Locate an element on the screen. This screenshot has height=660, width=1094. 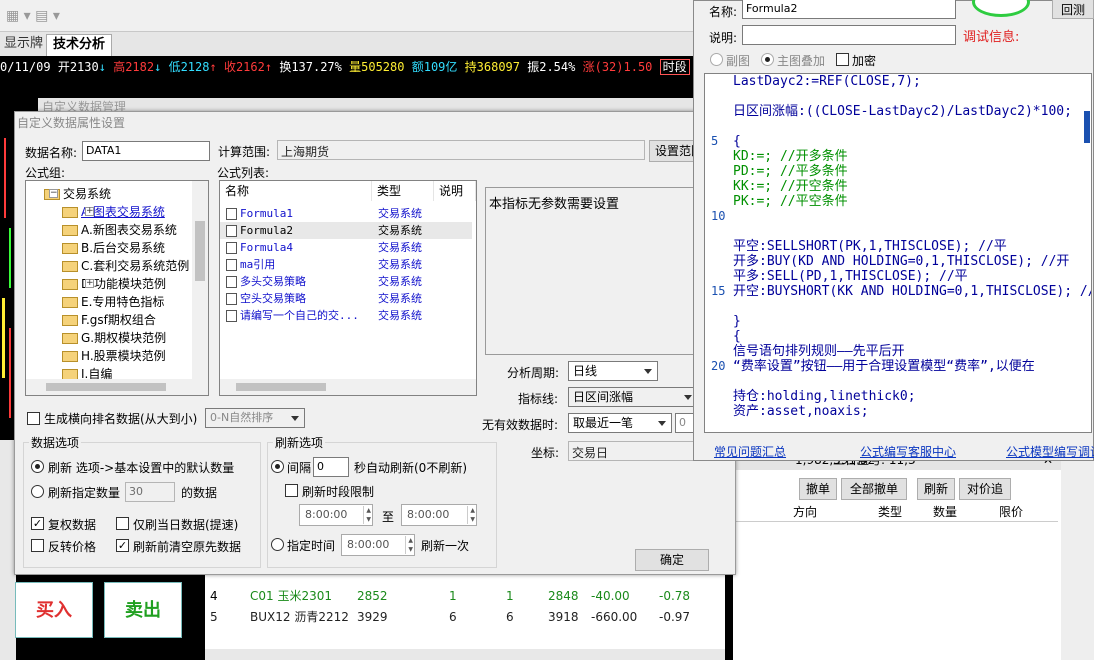
cancel-all-button: 全部撤单 is located at coordinates (874, 489).